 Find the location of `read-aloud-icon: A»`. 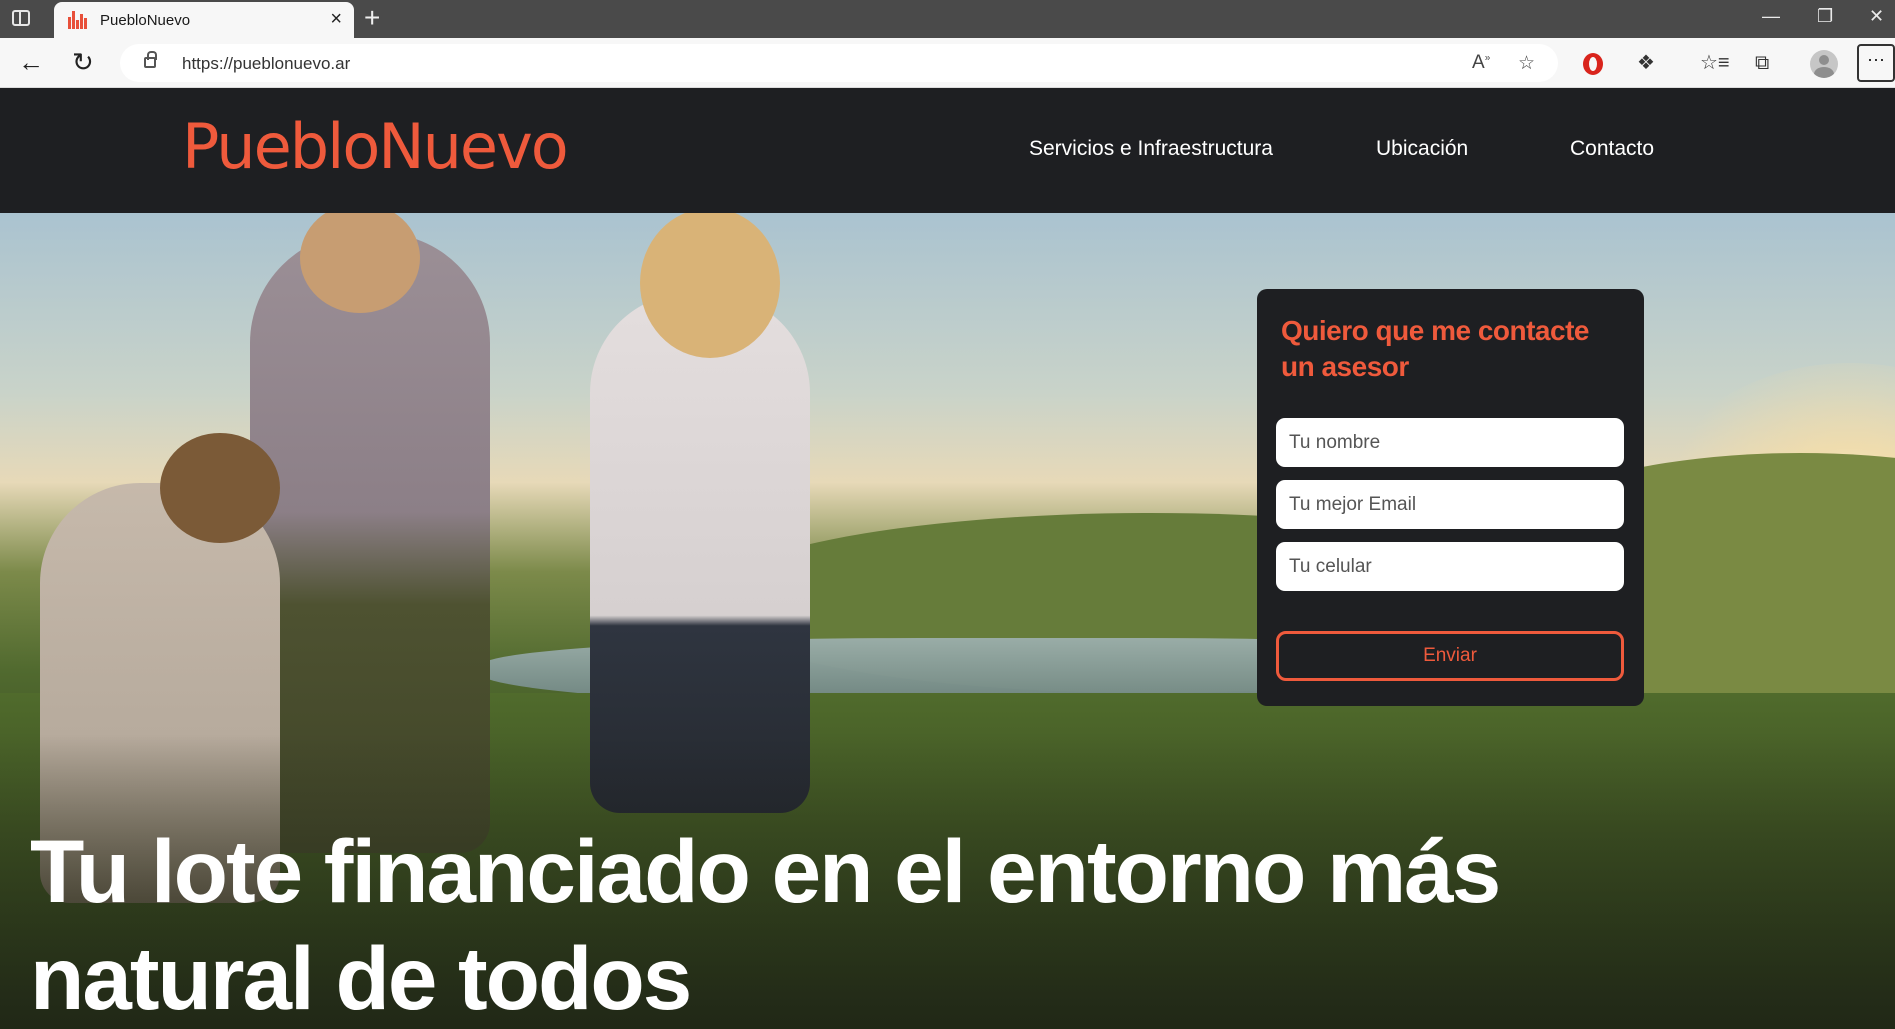

read-aloud-icon: A» is located at coordinates (1481, 63).